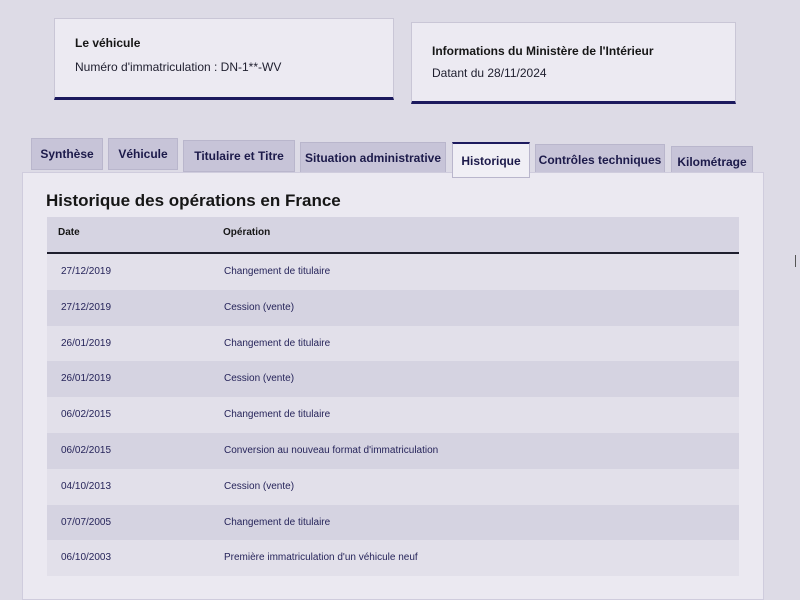 This screenshot has height=600, width=800. Describe the element at coordinates (86, 522) in the screenshot. I see `row-date: 07/07/2005` at that location.